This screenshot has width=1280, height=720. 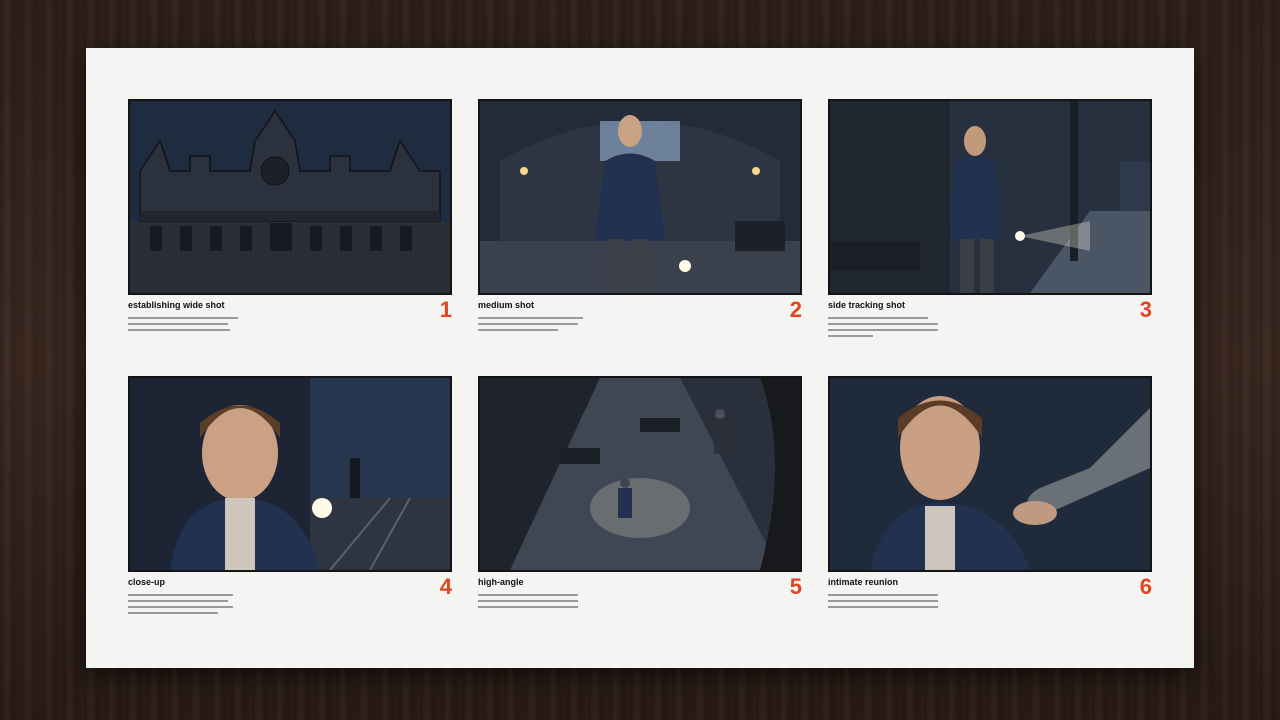 What do you see at coordinates (863, 582) in the screenshot?
I see `panel-caption: intimate reunion` at bounding box center [863, 582].